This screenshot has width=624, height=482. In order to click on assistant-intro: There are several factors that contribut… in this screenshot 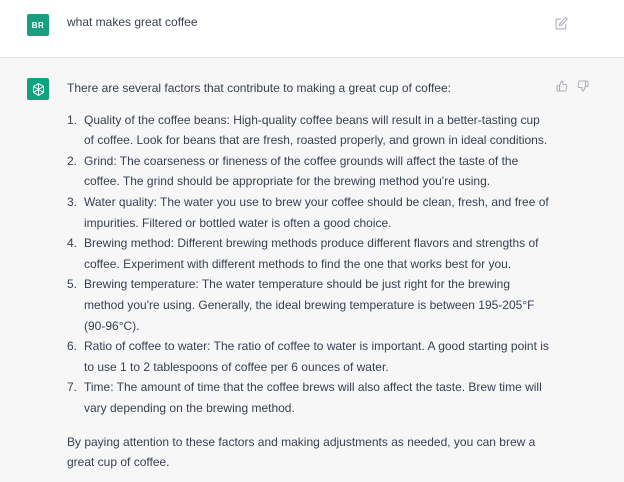, I will do `click(259, 88)`.